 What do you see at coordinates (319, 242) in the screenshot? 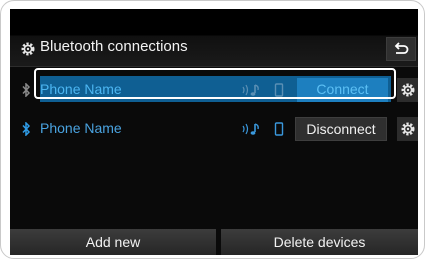
I see `delete-devices-button: Delete devices` at bounding box center [319, 242].